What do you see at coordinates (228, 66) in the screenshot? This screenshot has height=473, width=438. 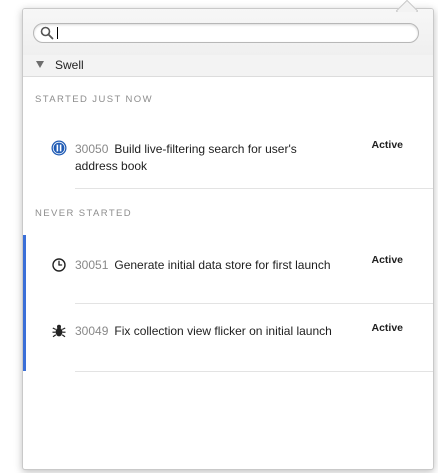 I see `group-header-swell: Swell` at bounding box center [228, 66].